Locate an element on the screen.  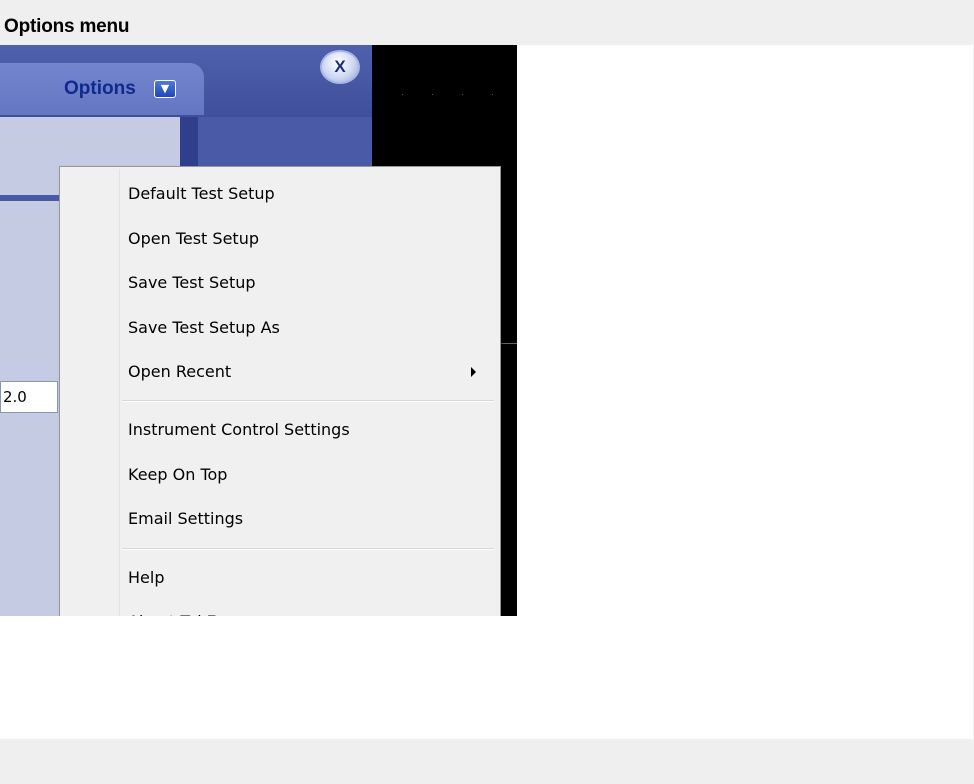
menu-item-save-test-setup: Save Test Setup is located at coordinates (280, 283).